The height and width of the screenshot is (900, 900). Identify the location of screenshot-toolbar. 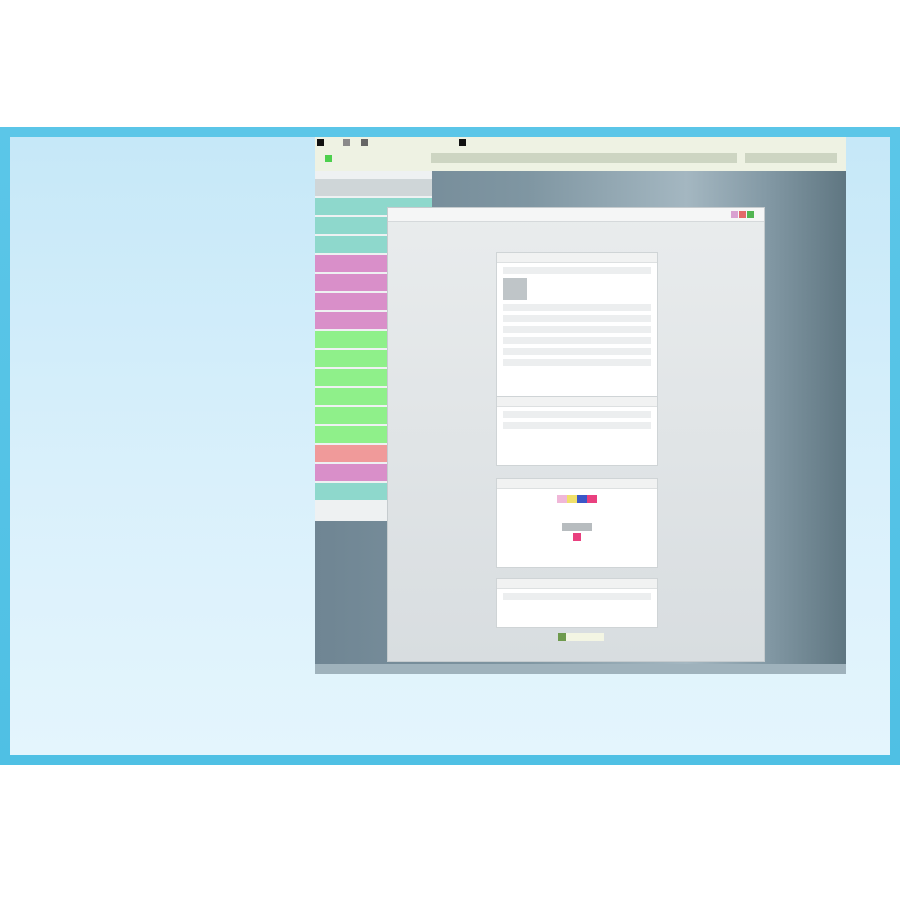
(580, 154).